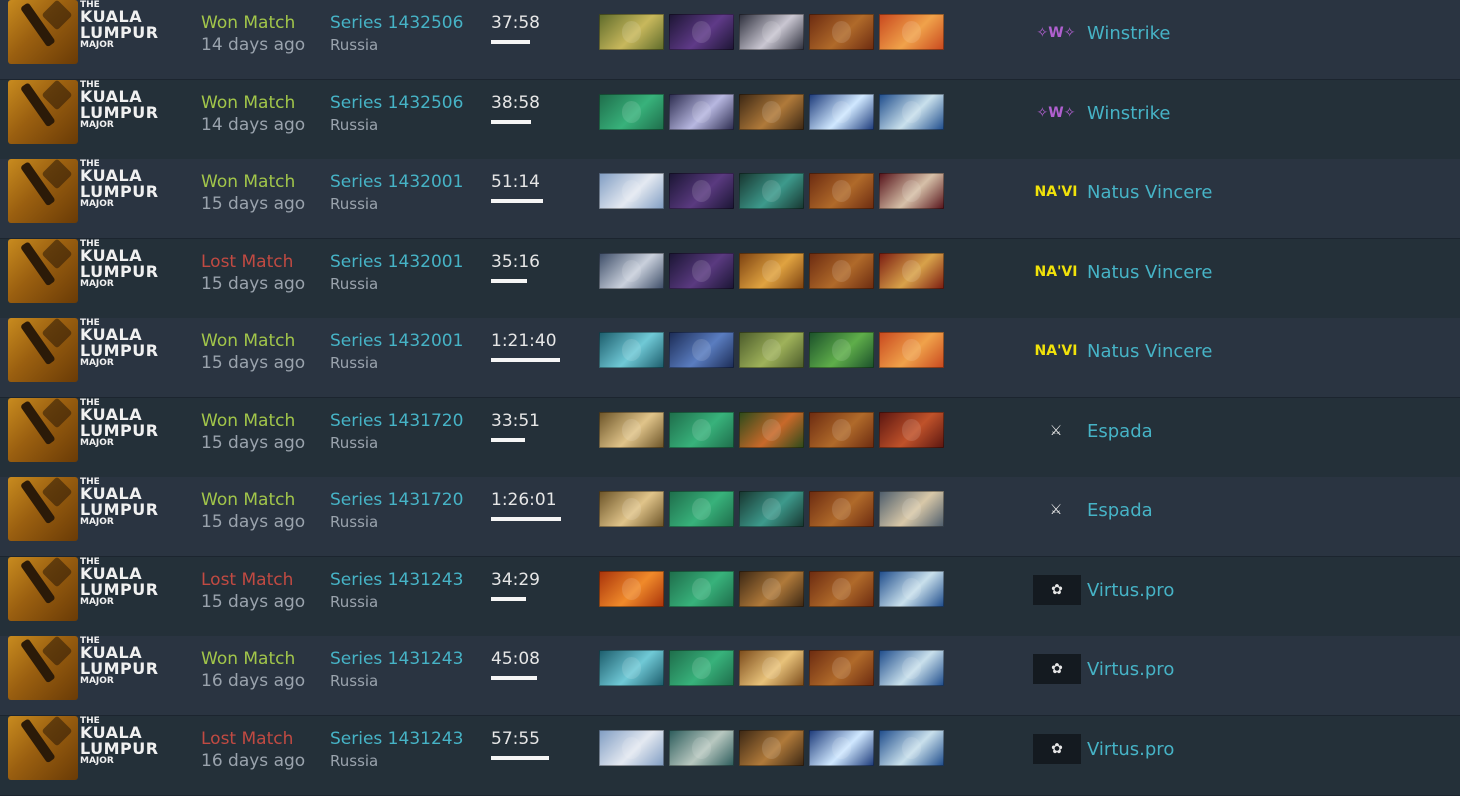 The height and width of the screenshot is (796, 1460). I want to click on espada-logo-icon: ⚔, so click(1056, 431).